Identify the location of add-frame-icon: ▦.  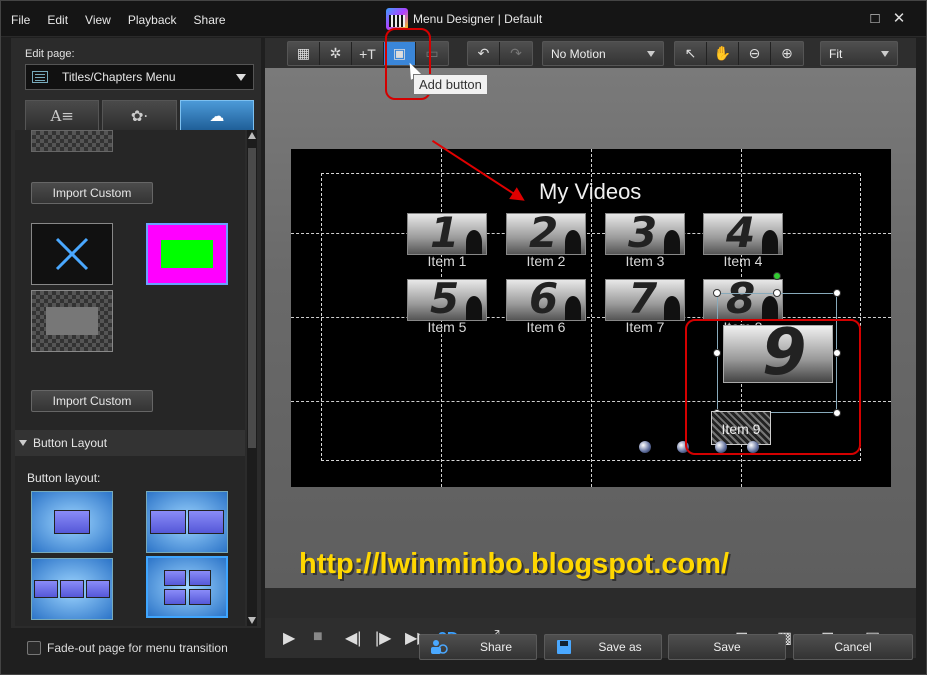
(304, 53).